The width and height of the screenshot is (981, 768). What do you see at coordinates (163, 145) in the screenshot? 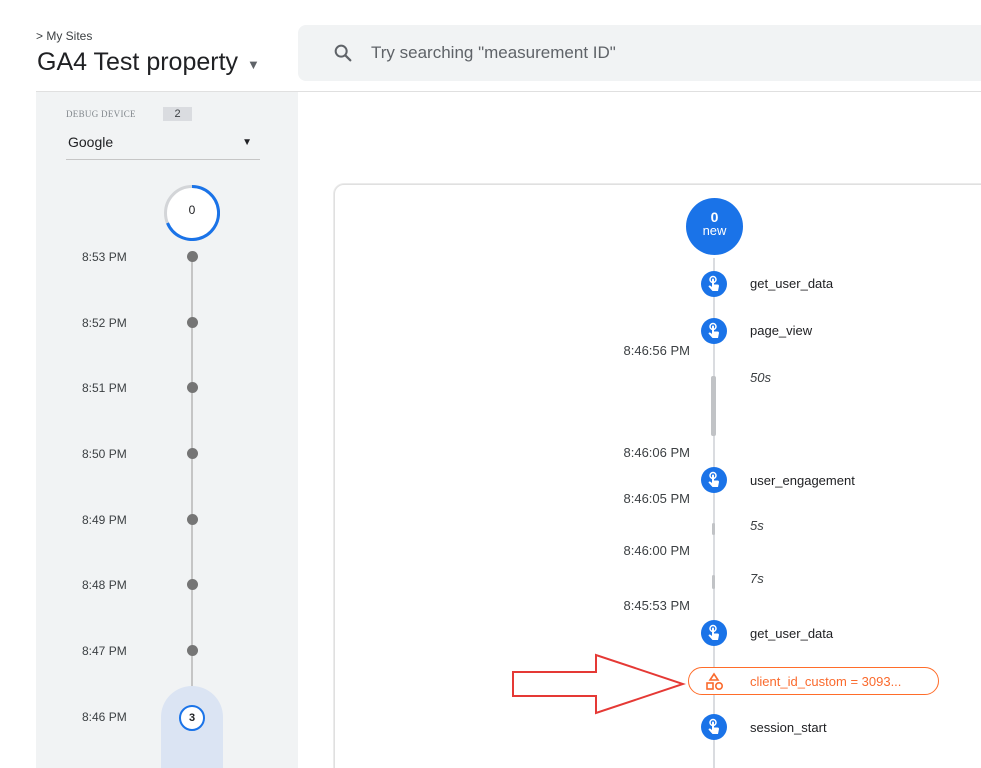
I see `debug-device-select: Google ▼` at bounding box center [163, 145].